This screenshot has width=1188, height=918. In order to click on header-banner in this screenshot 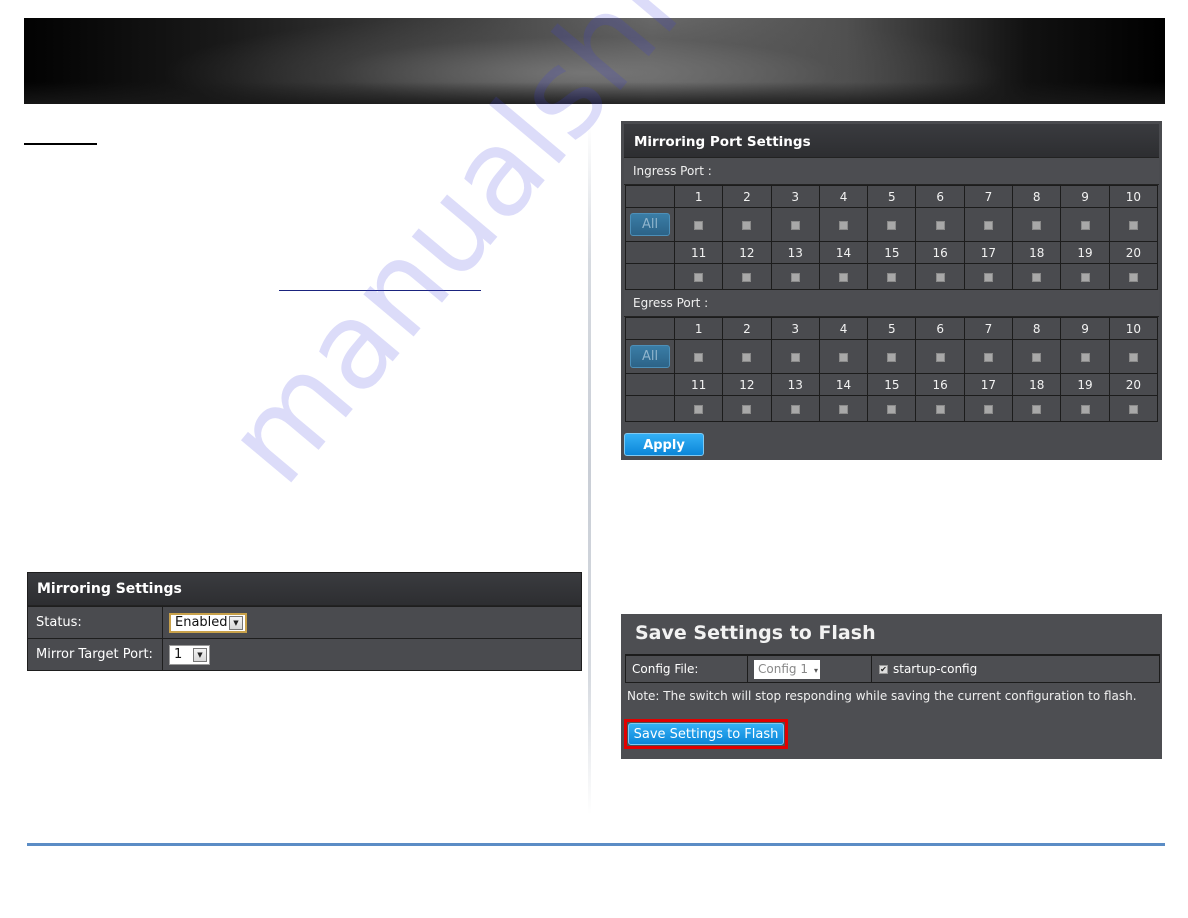, I will do `click(594, 61)`.